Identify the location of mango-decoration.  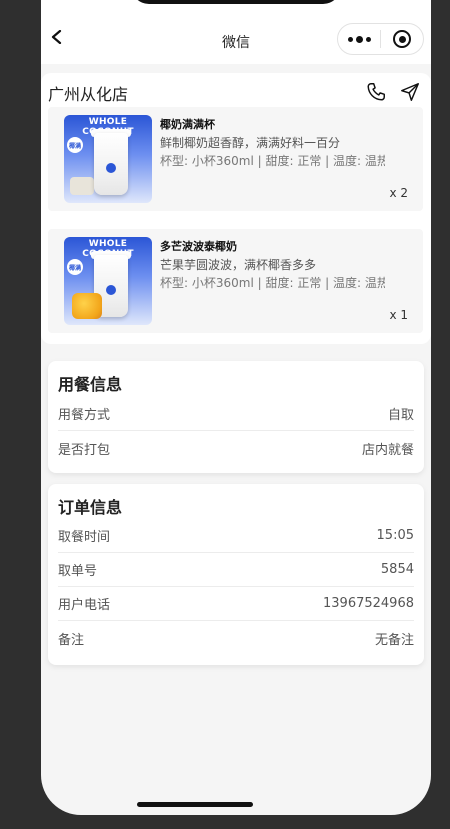
(87, 306).